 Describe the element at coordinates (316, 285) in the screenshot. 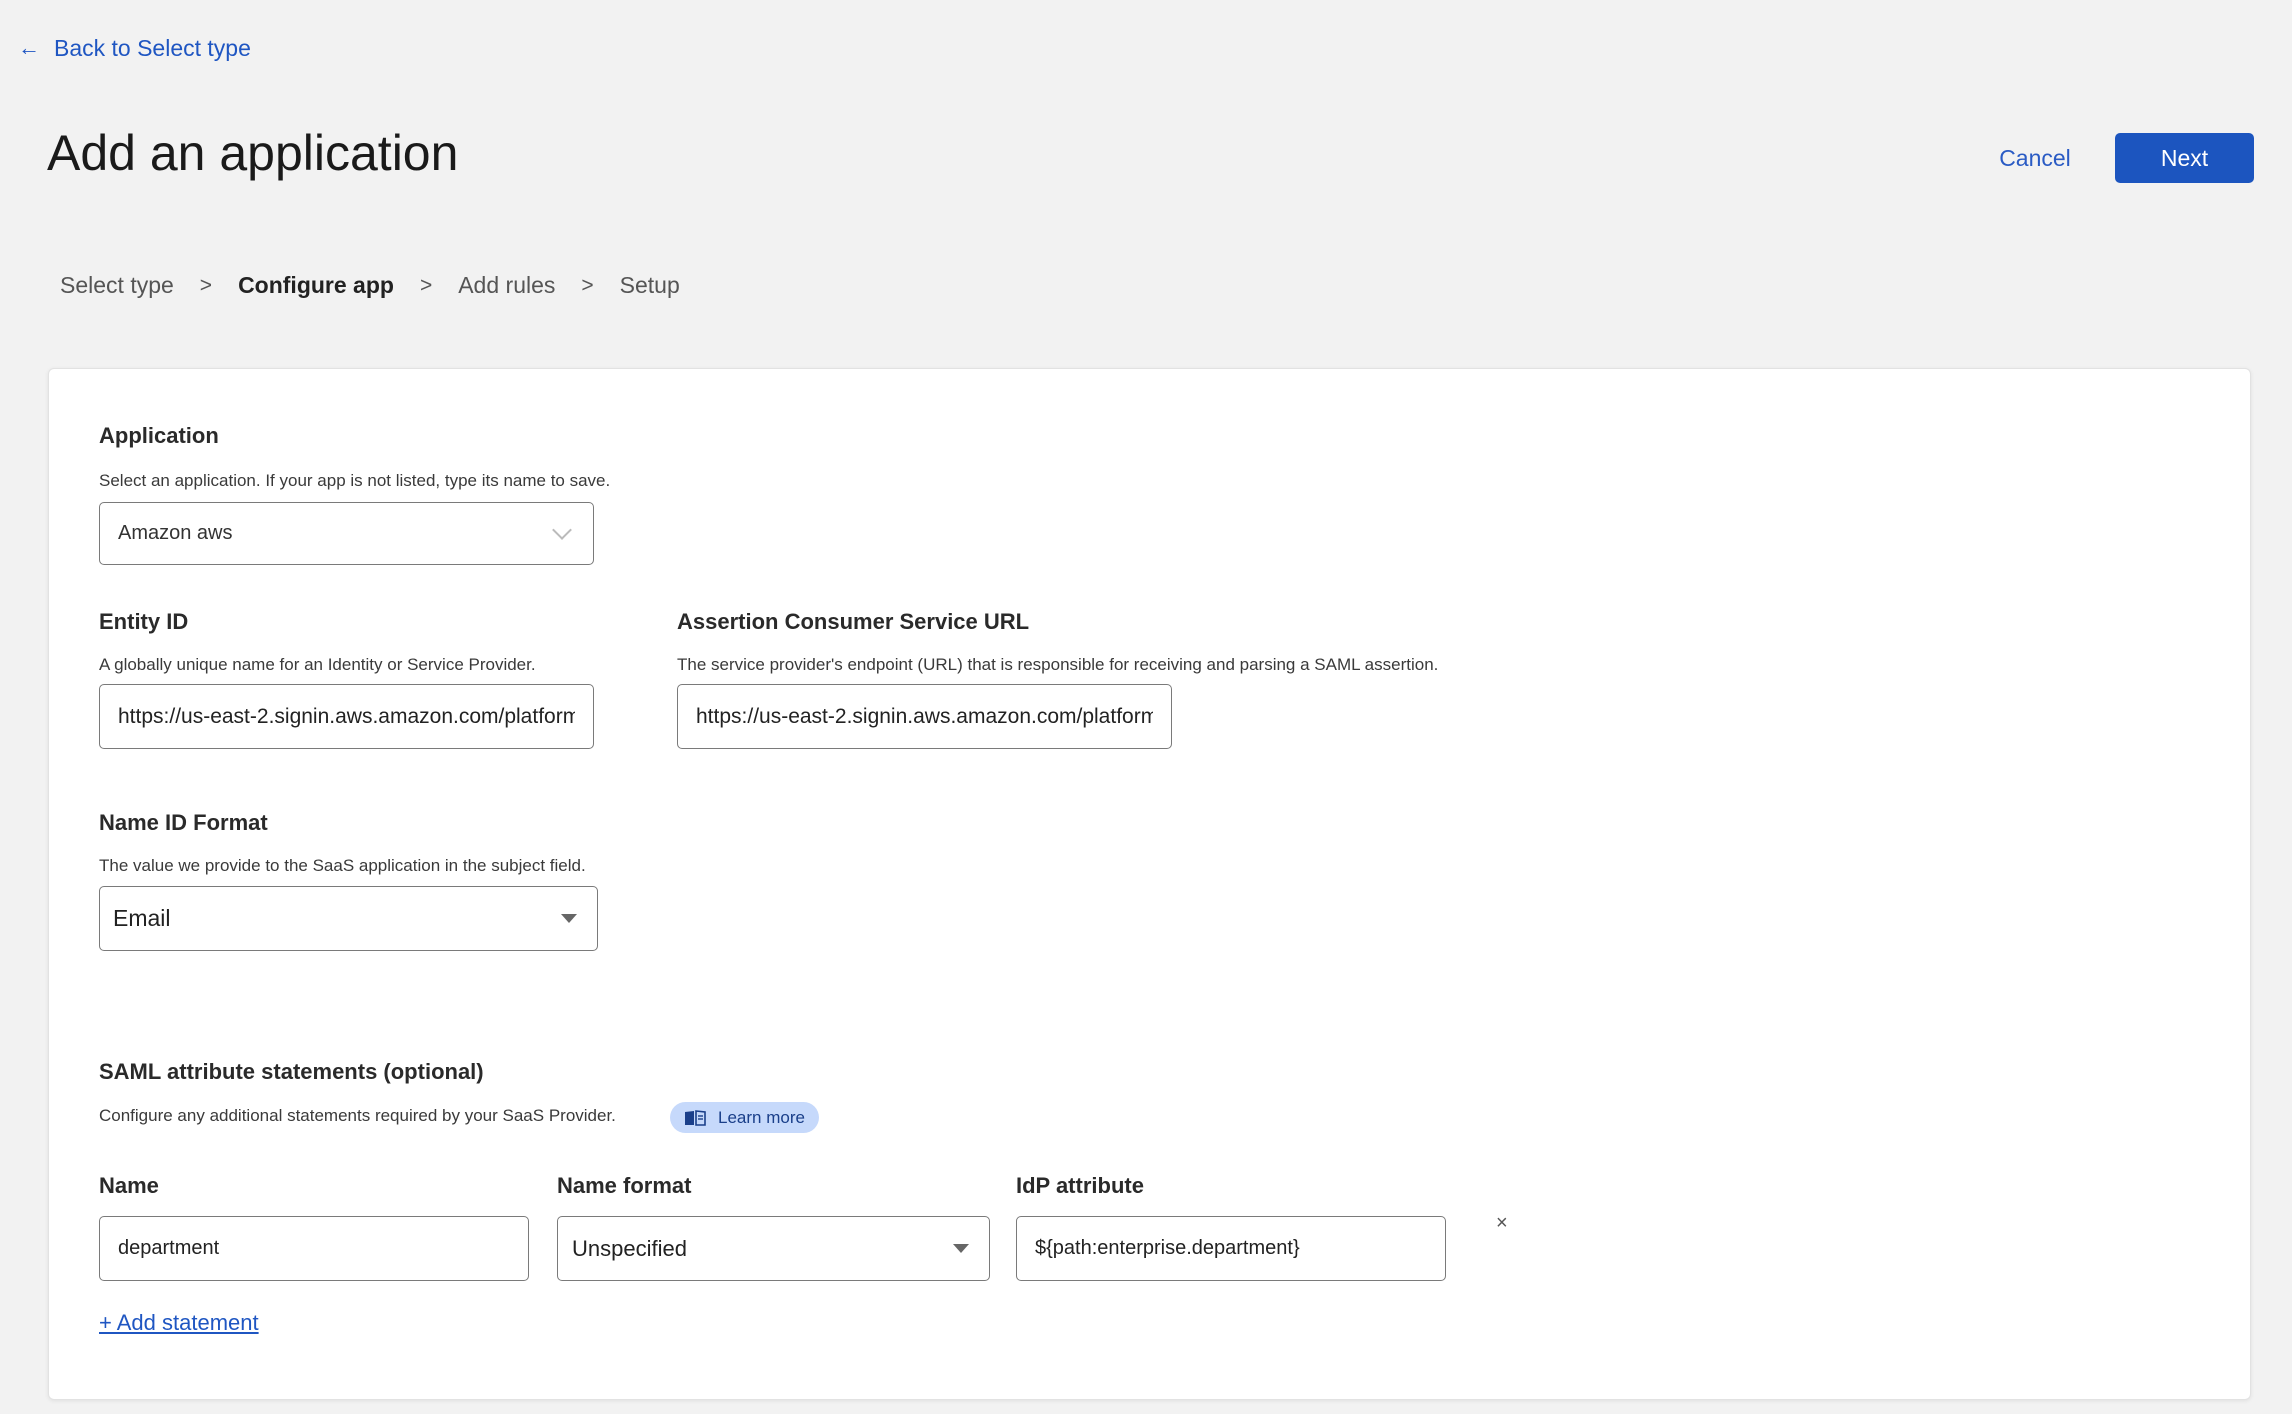

I see `step-configure-app: Configure app` at that location.